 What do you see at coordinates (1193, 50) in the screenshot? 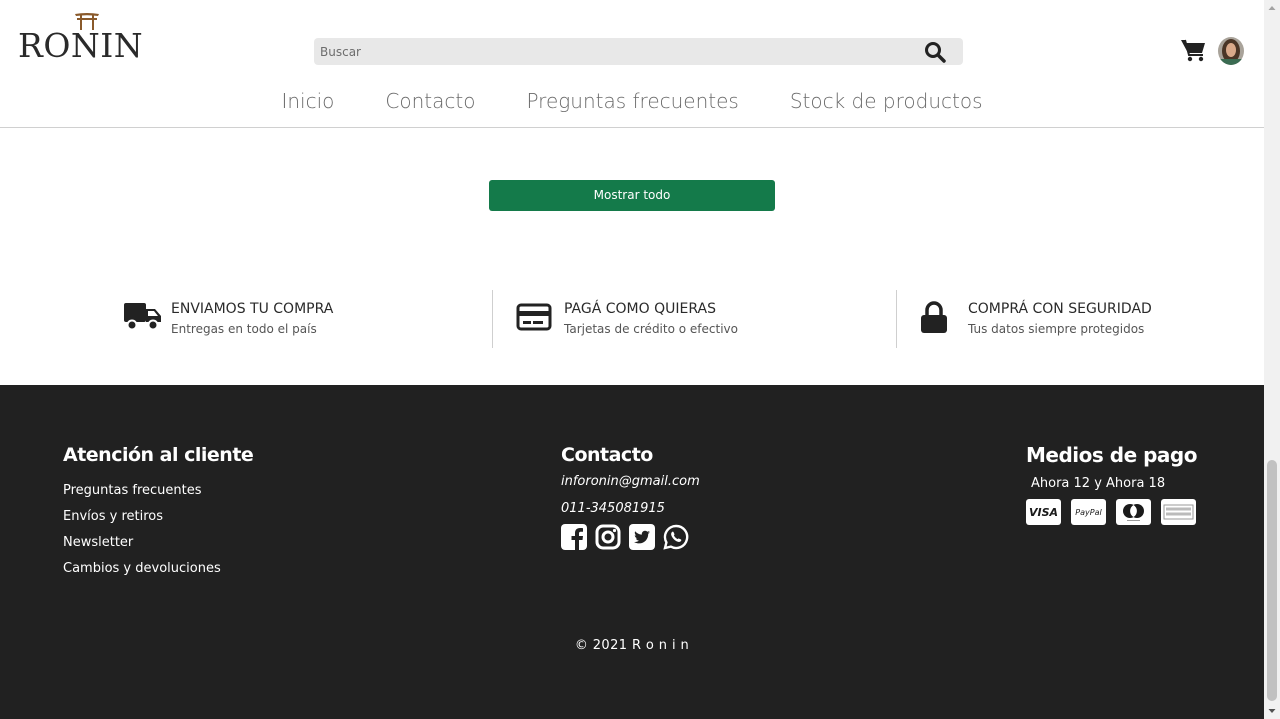
I see `shopping-cart-icon` at bounding box center [1193, 50].